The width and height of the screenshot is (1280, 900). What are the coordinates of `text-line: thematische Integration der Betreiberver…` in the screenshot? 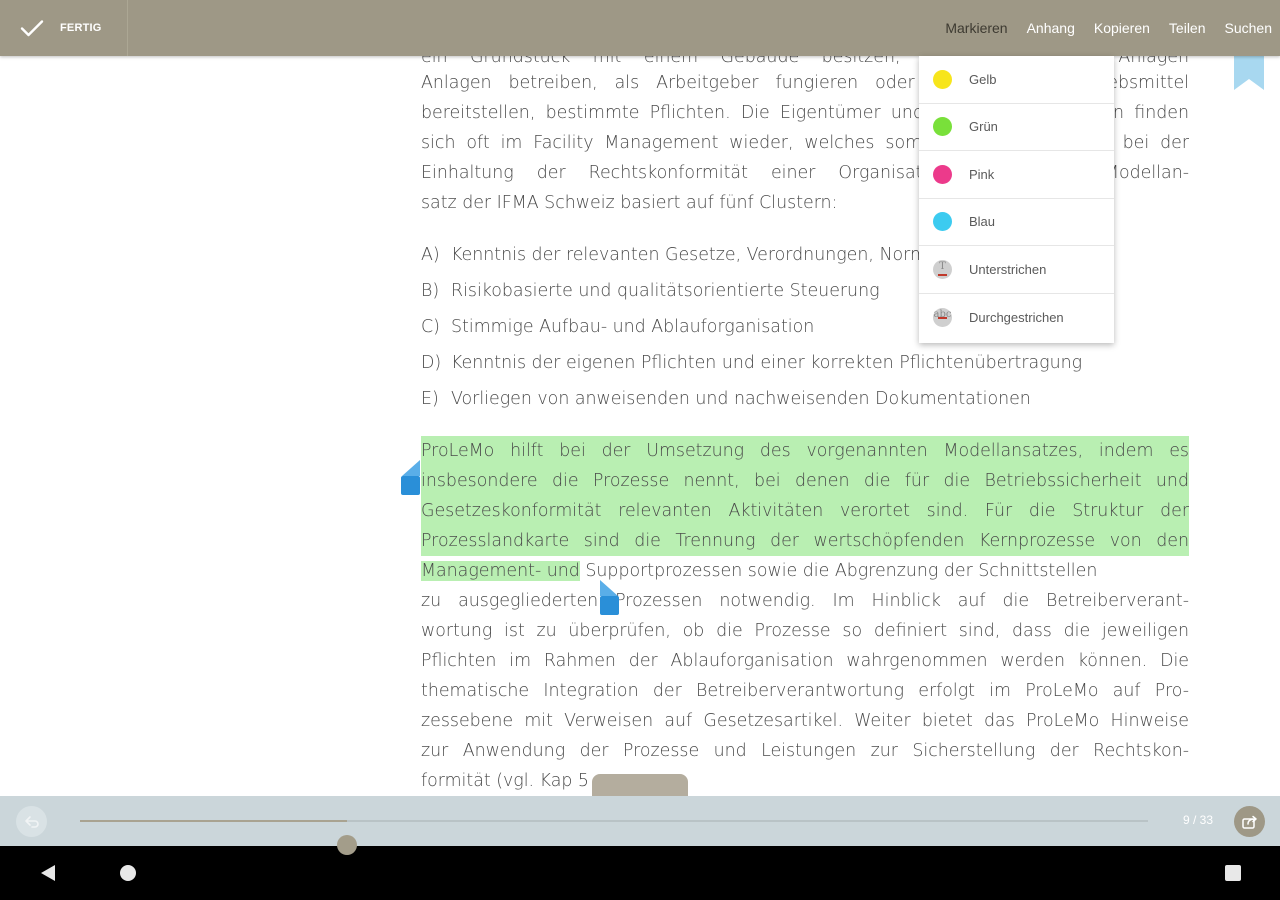 It's located at (805, 691).